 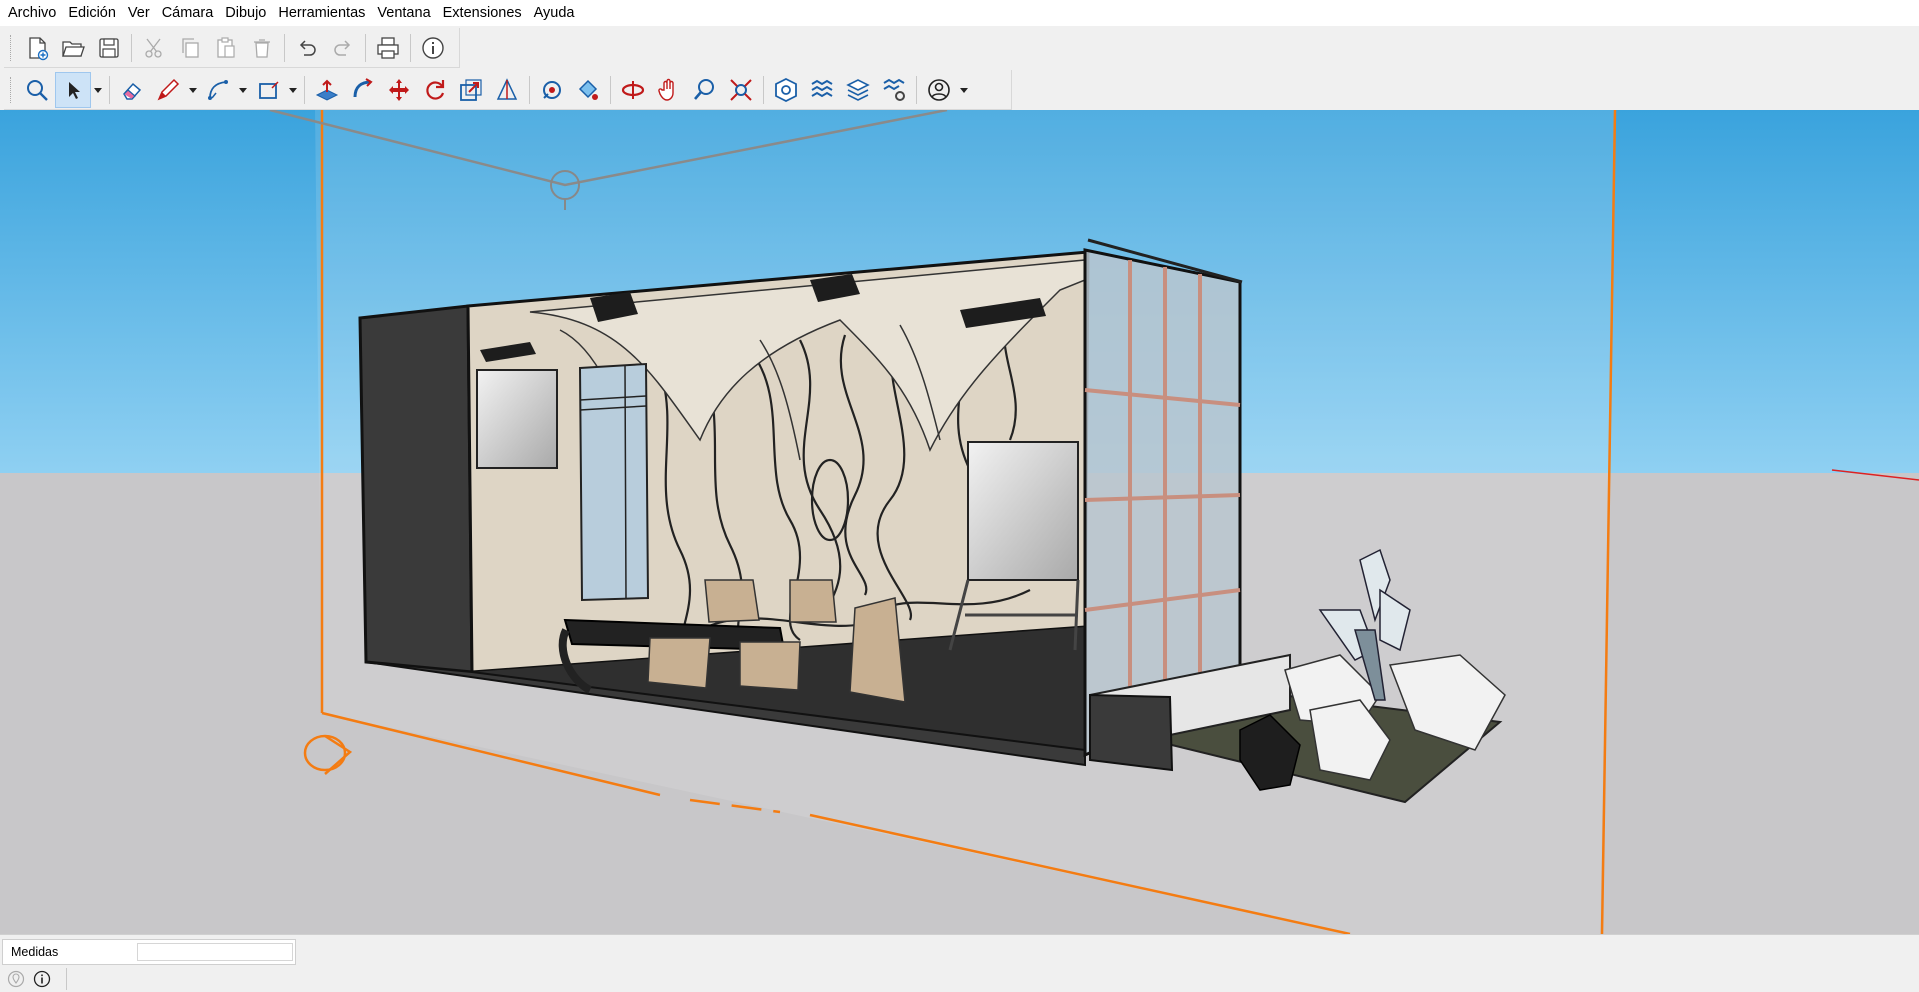 I want to click on status-divider, so click(x=66, y=979).